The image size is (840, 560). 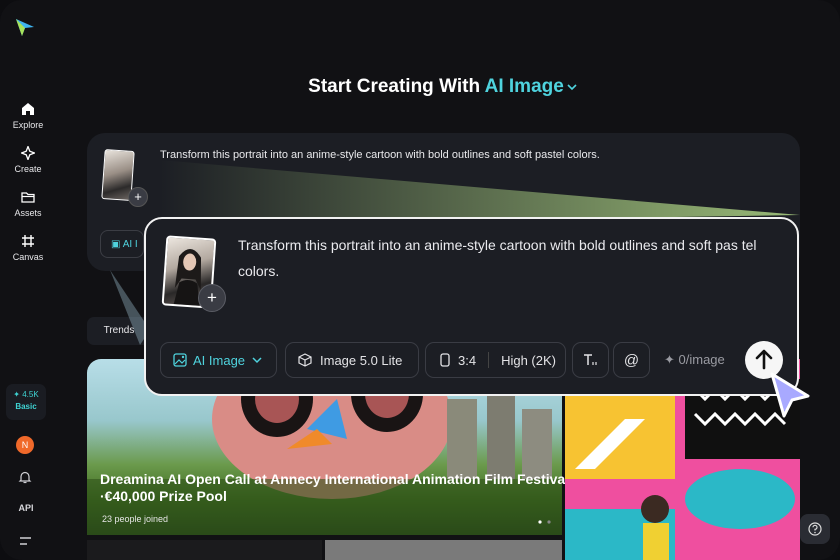 I want to click on text-style-button, so click(x=590, y=360).